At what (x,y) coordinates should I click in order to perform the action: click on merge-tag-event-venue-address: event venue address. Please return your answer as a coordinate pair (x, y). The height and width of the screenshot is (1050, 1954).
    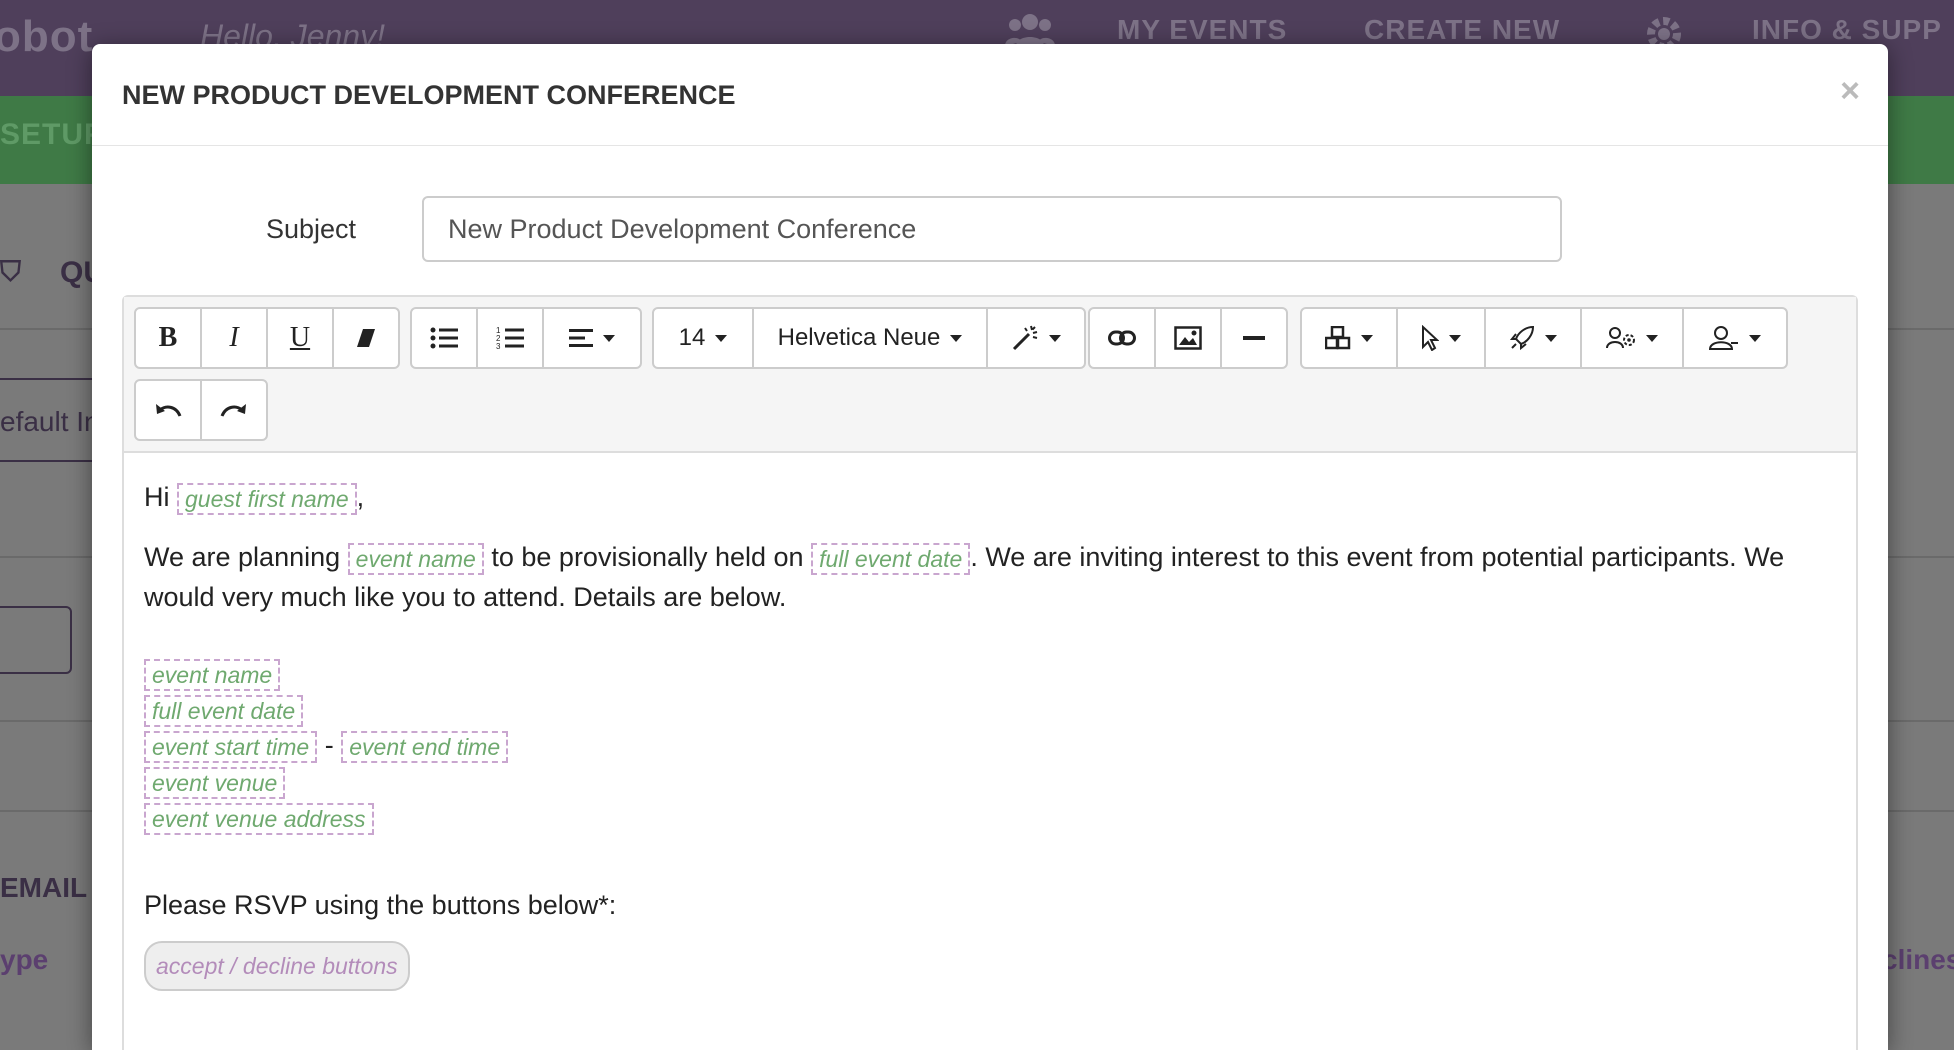
    Looking at the image, I should click on (259, 819).